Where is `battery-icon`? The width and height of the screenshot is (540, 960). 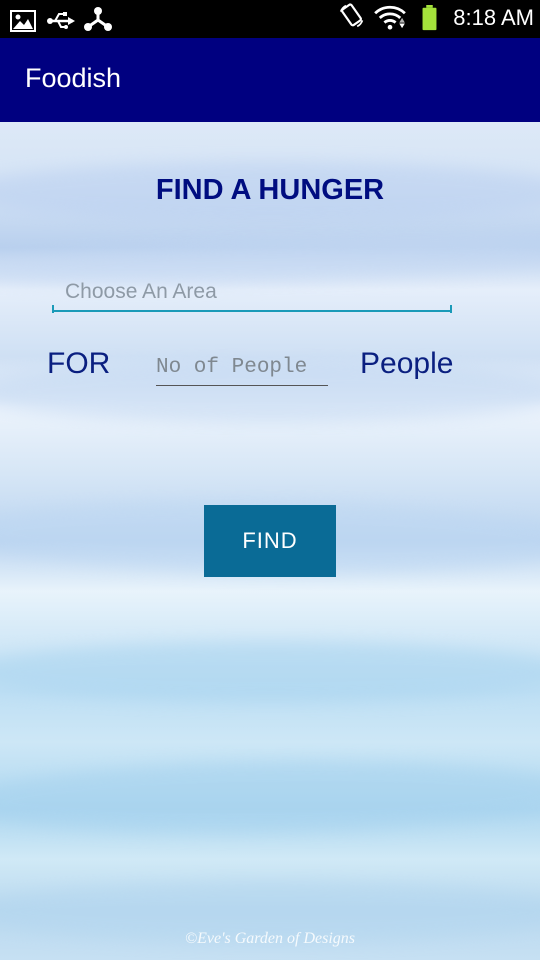 battery-icon is located at coordinates (429, 18).